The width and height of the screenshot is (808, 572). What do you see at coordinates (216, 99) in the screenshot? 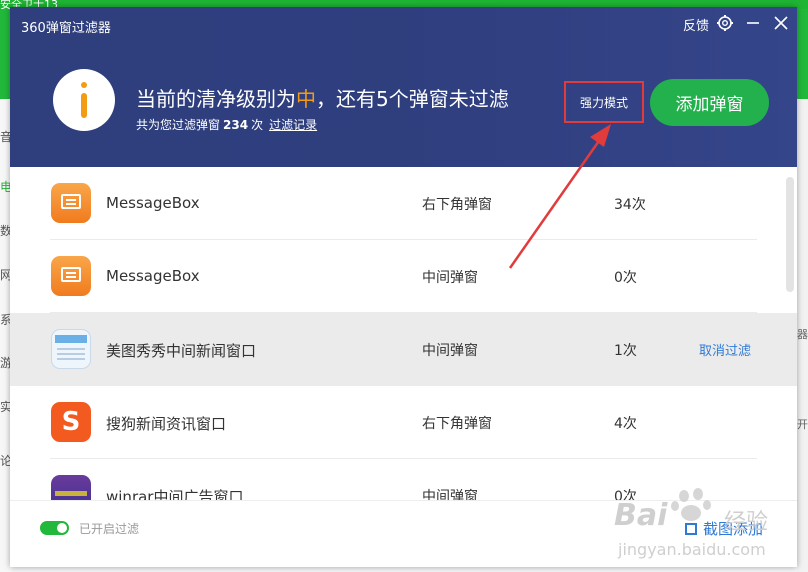
I see `headline-prefix: 当前的清净级别为` at bounding box center [216, 99].